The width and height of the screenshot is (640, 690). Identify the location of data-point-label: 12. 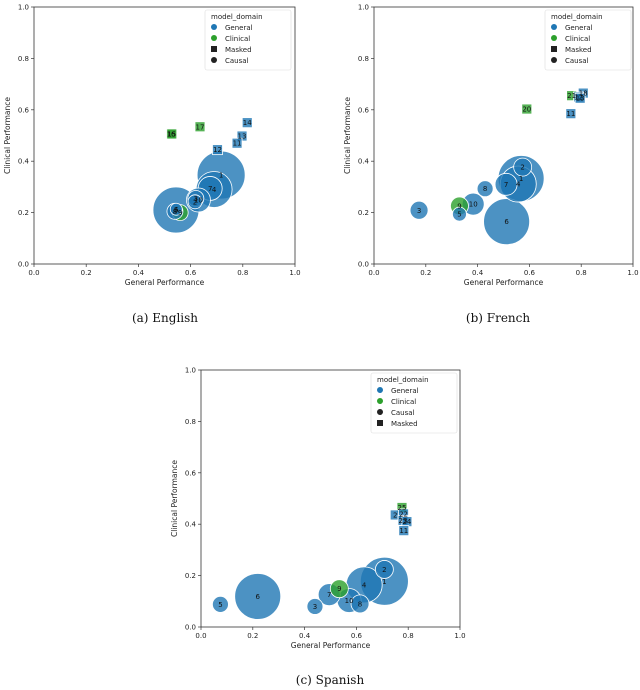
(217, 150).